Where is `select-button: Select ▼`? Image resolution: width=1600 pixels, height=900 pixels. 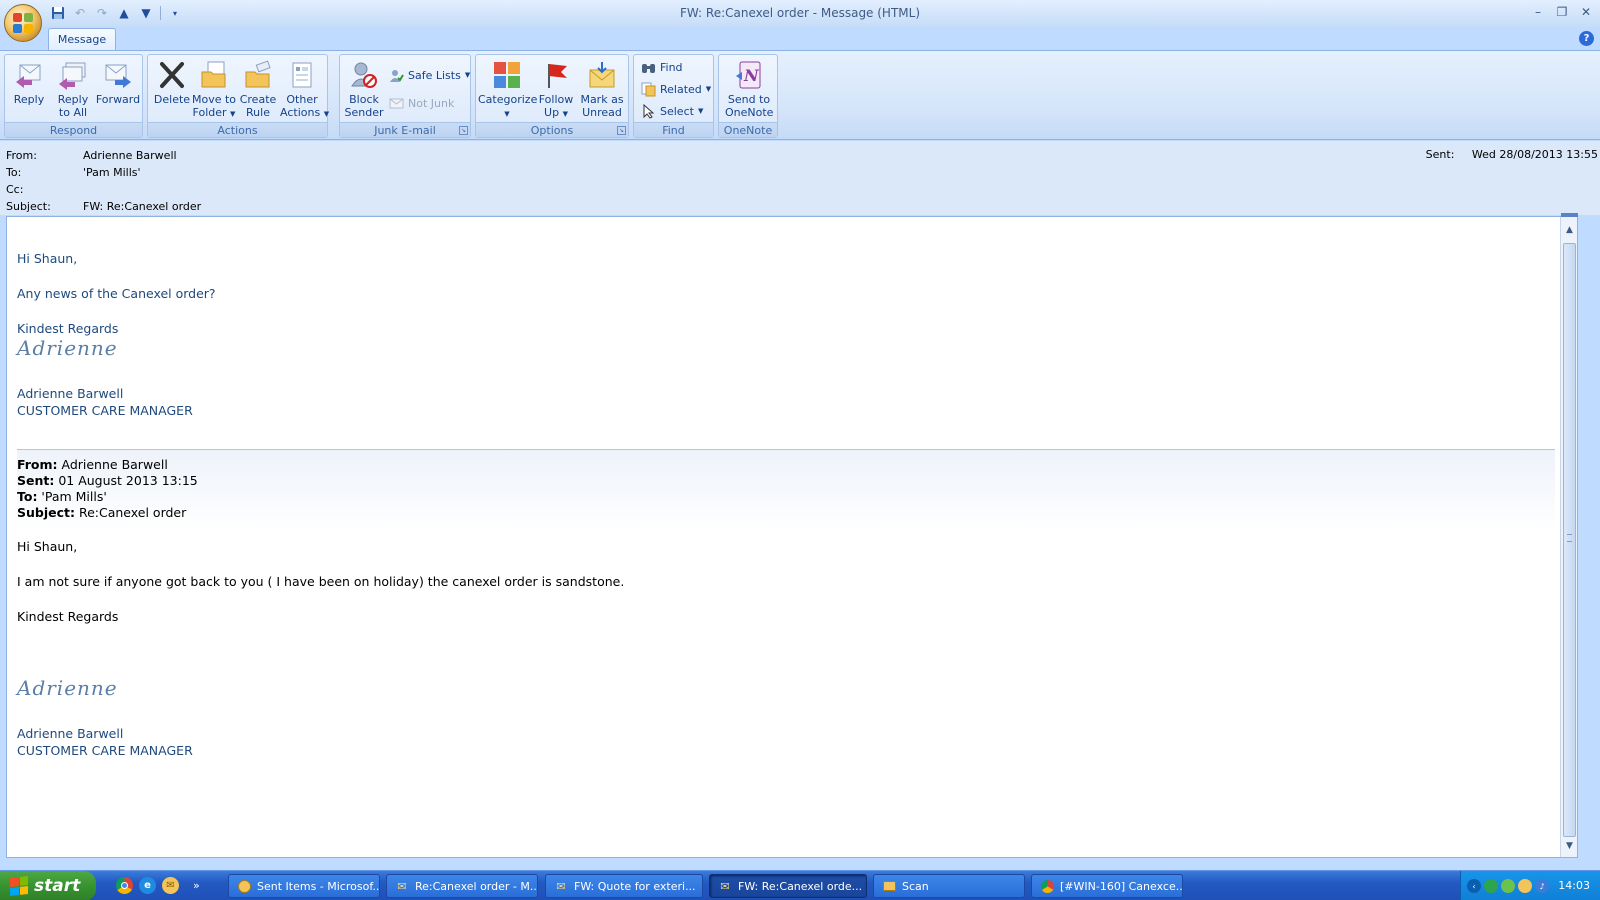
select-button: Select ▼ is located at coordinates (671, 111).